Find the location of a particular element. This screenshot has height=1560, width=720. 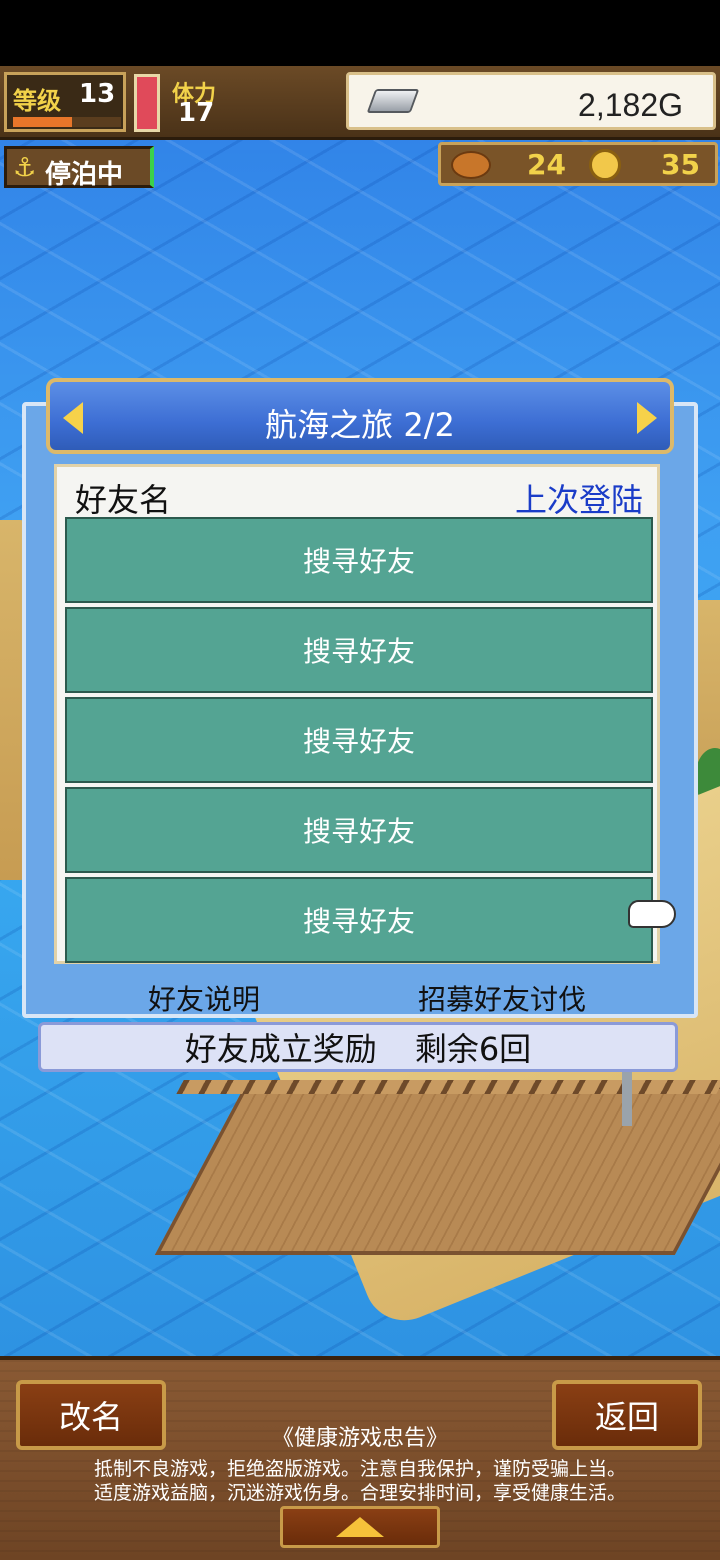

recruit-friend-link: 招募好友讨伐 is located at coordinates (502, 998).